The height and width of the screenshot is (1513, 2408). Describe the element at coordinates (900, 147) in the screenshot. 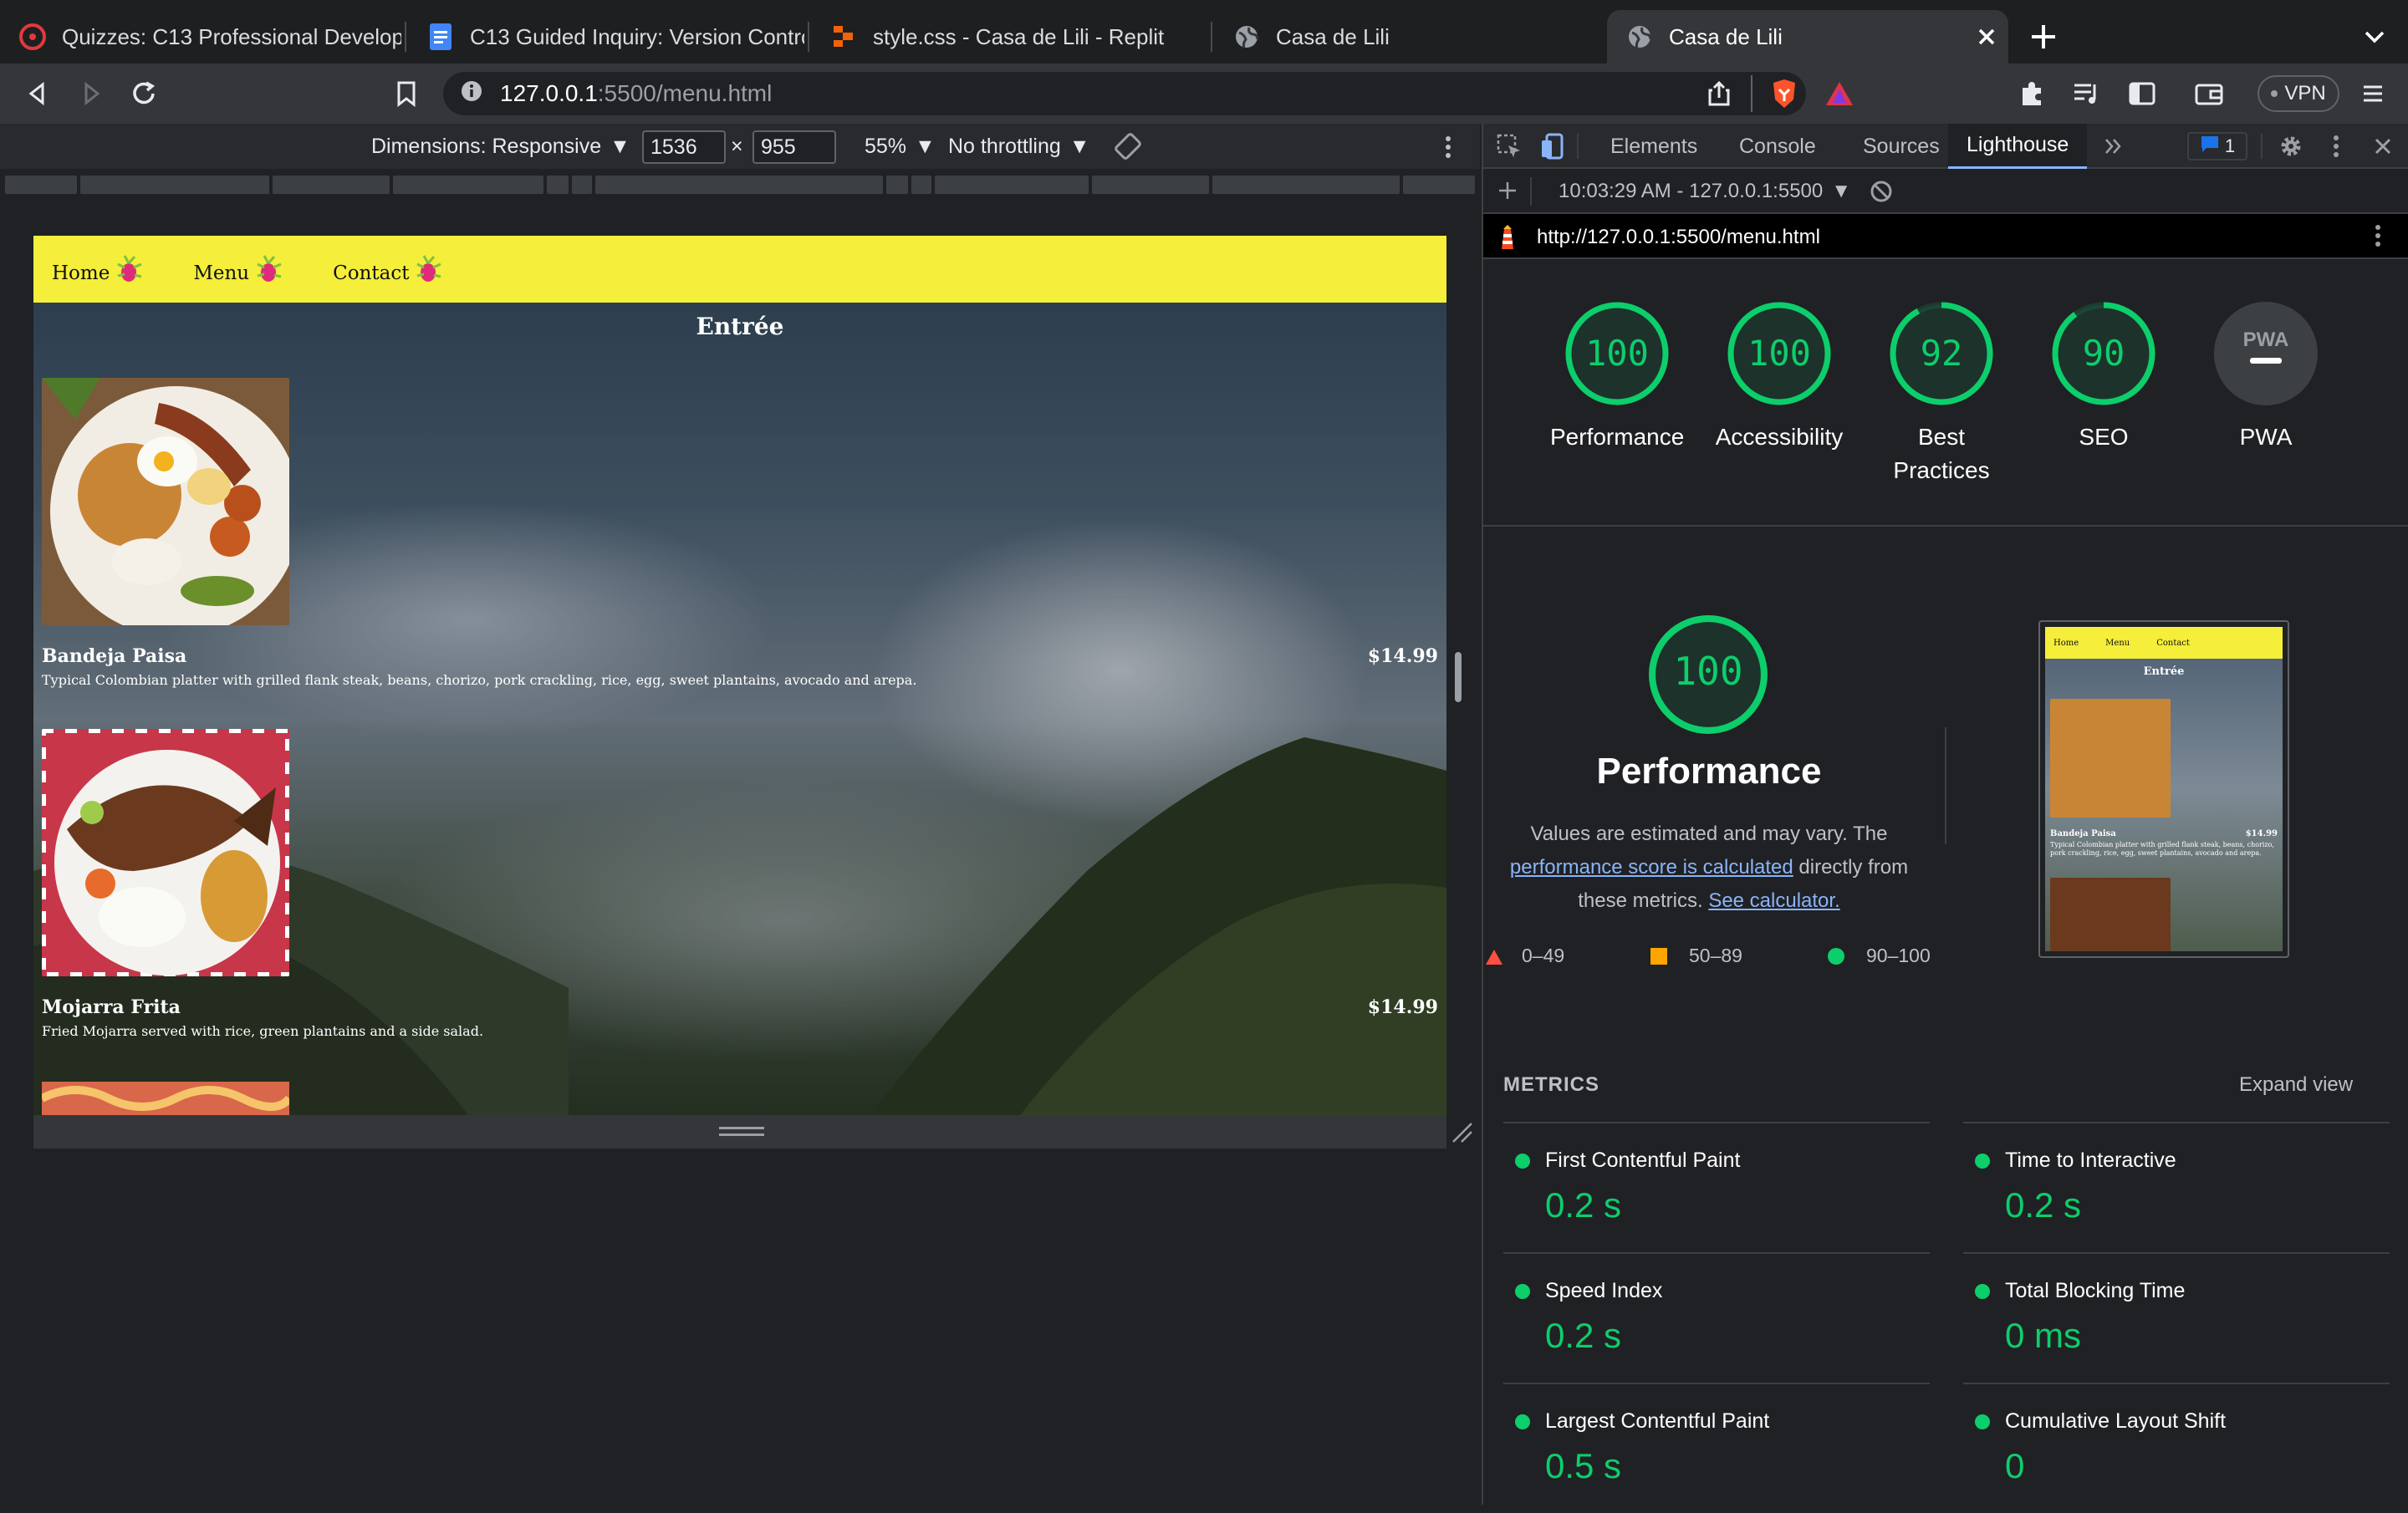

I see `zoom-dropdown: 55% ▼` at that location.